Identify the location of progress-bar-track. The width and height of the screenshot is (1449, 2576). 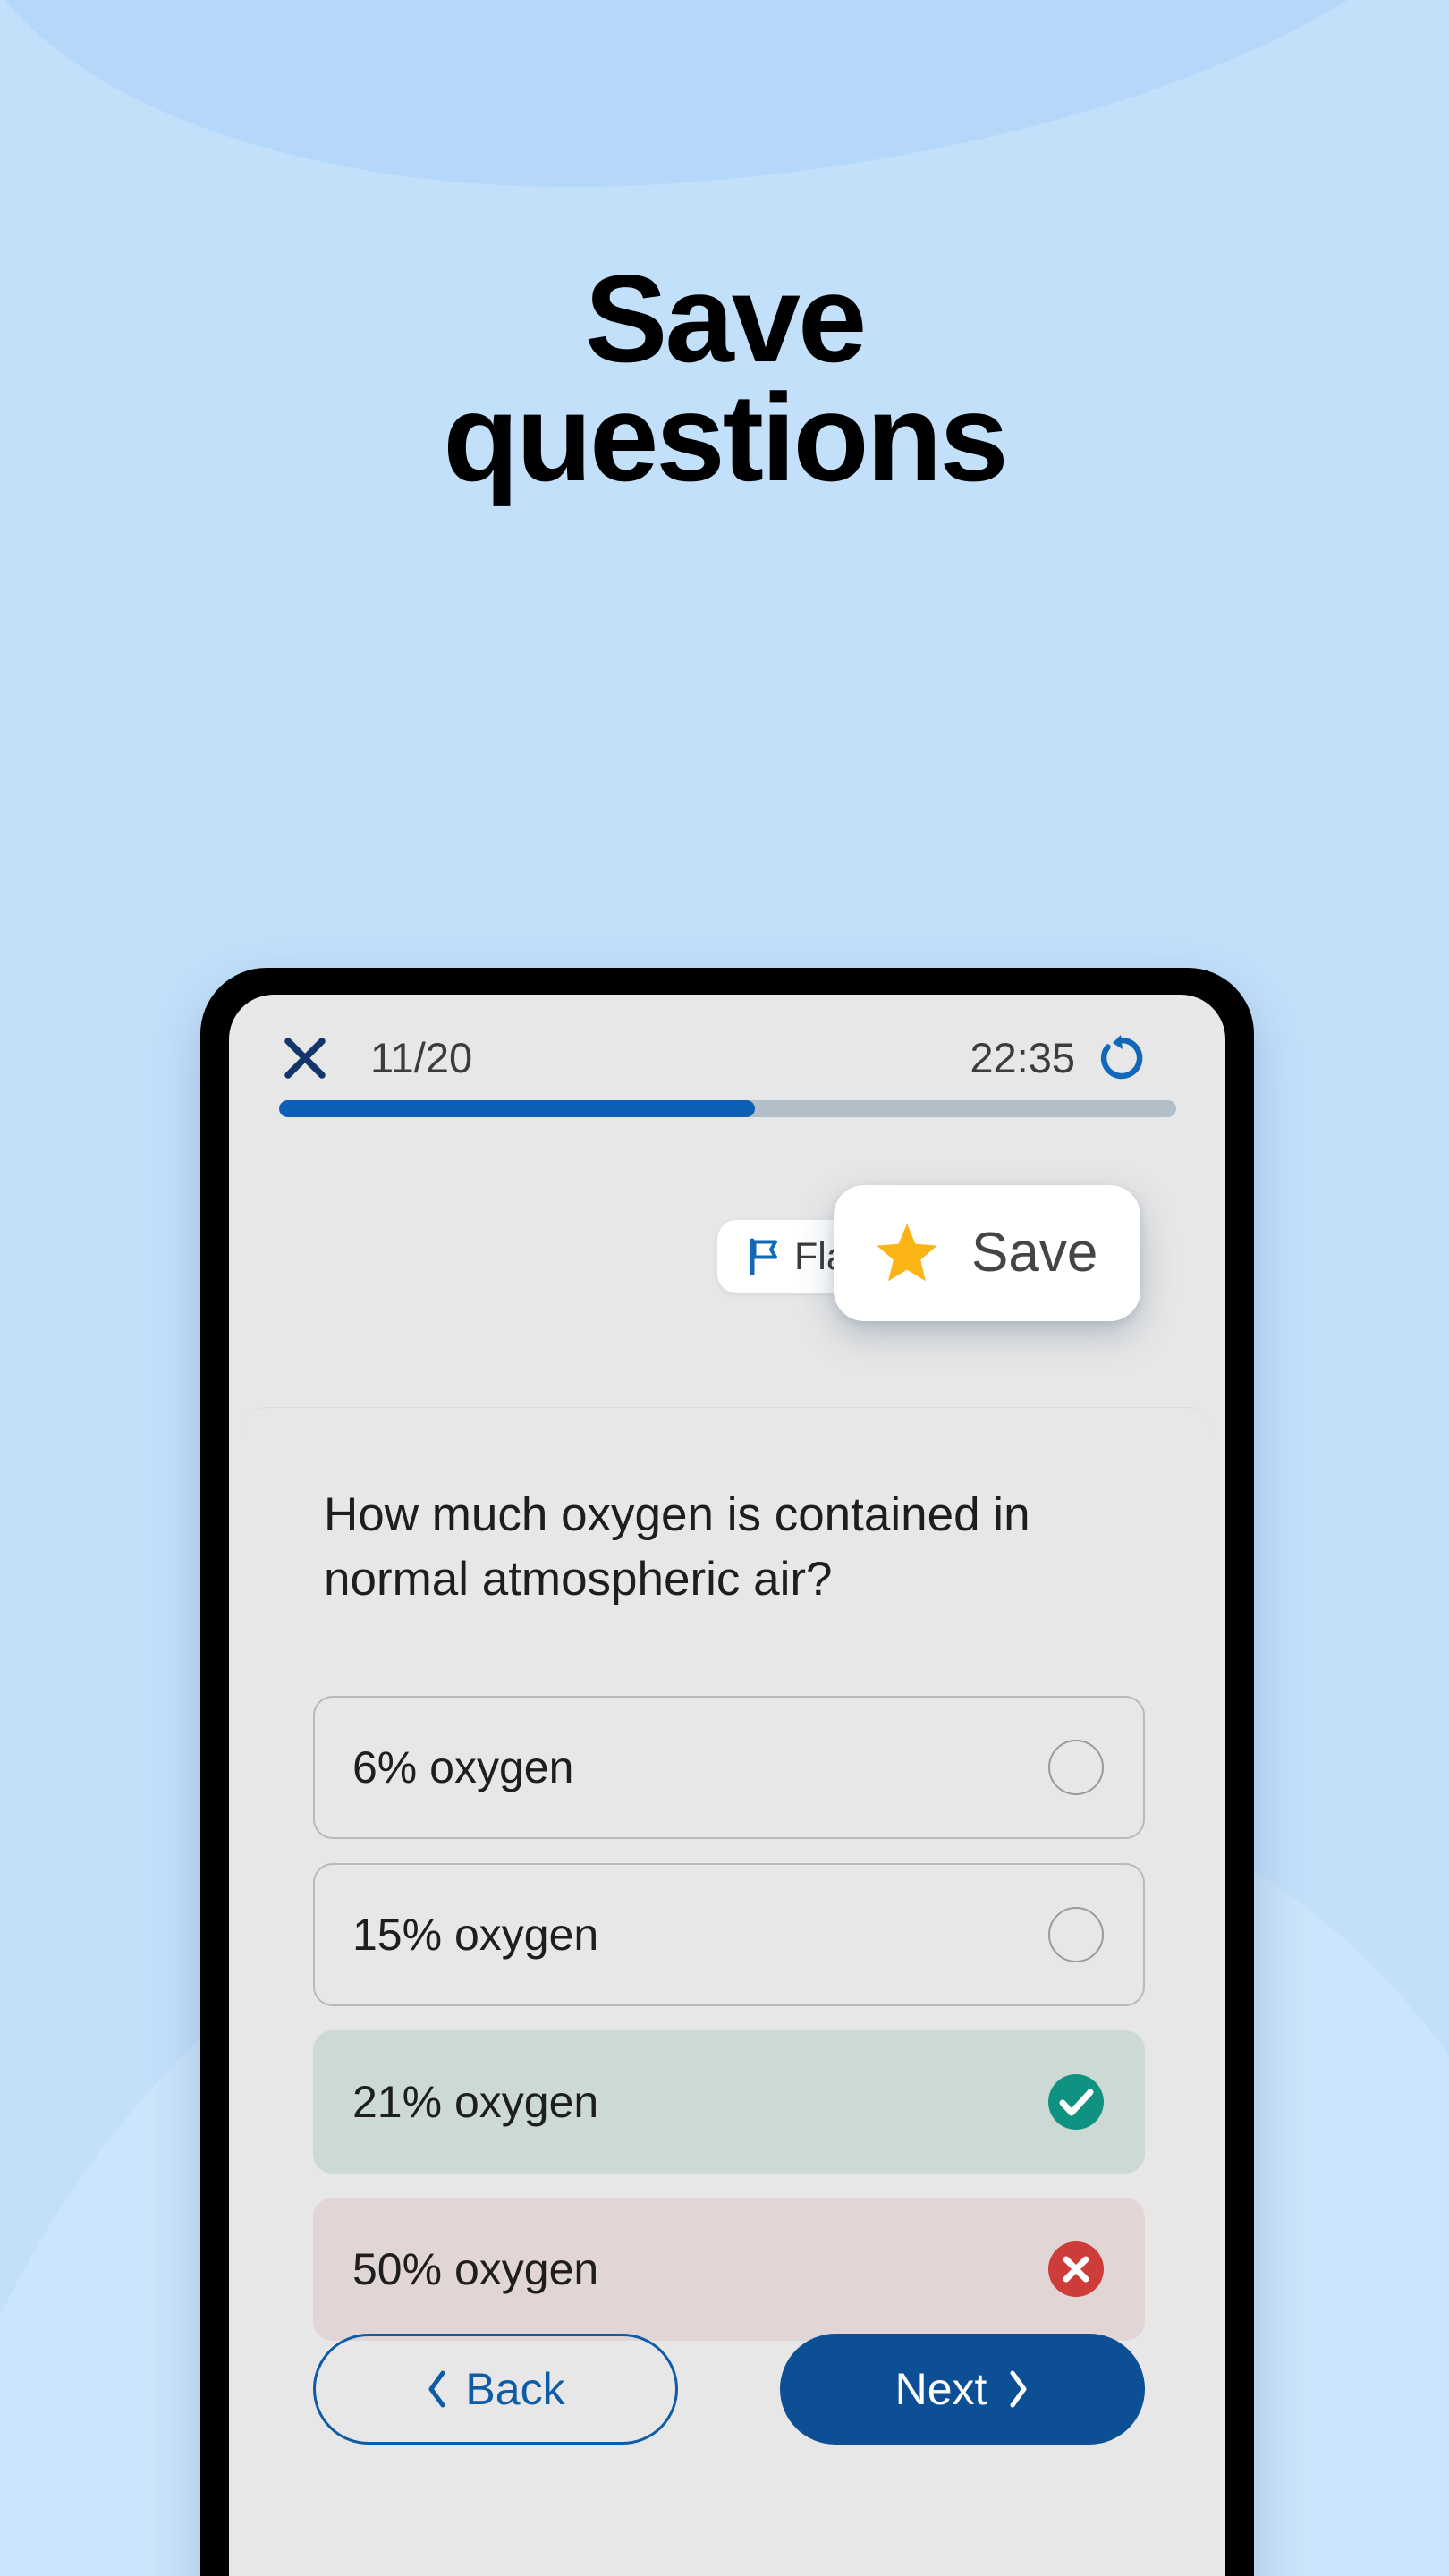
(727, 1108).